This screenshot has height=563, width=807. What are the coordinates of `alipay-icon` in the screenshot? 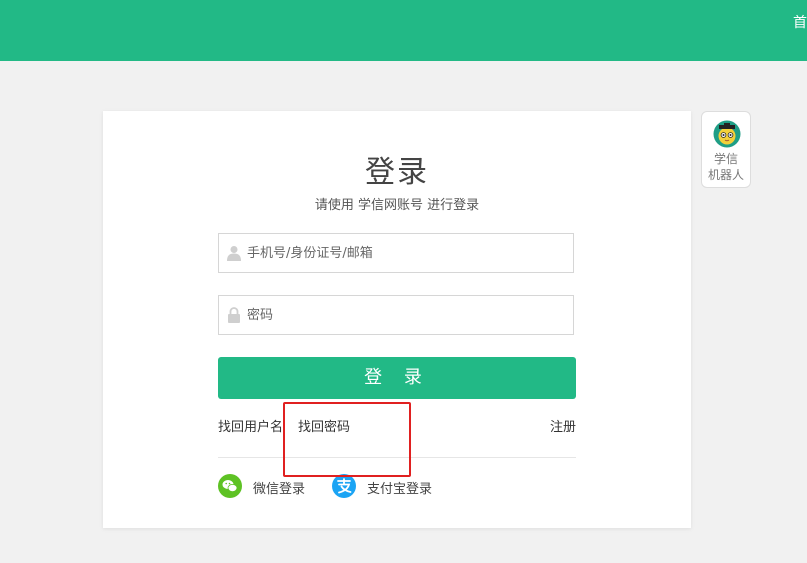 It's located at (344, 486).